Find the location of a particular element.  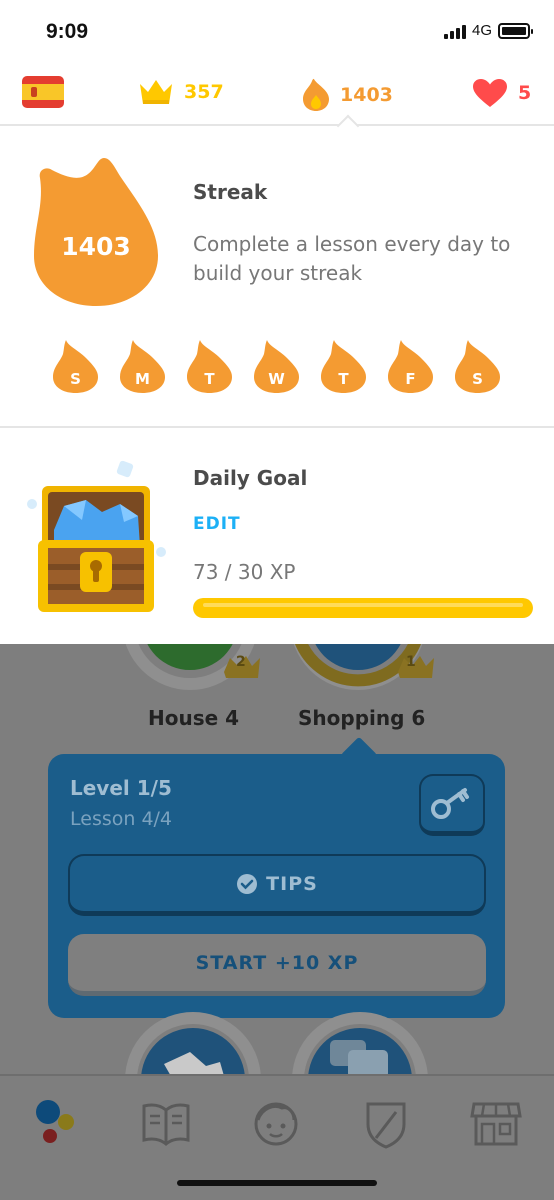

skill-shopping is located at coordinates (363, 670).